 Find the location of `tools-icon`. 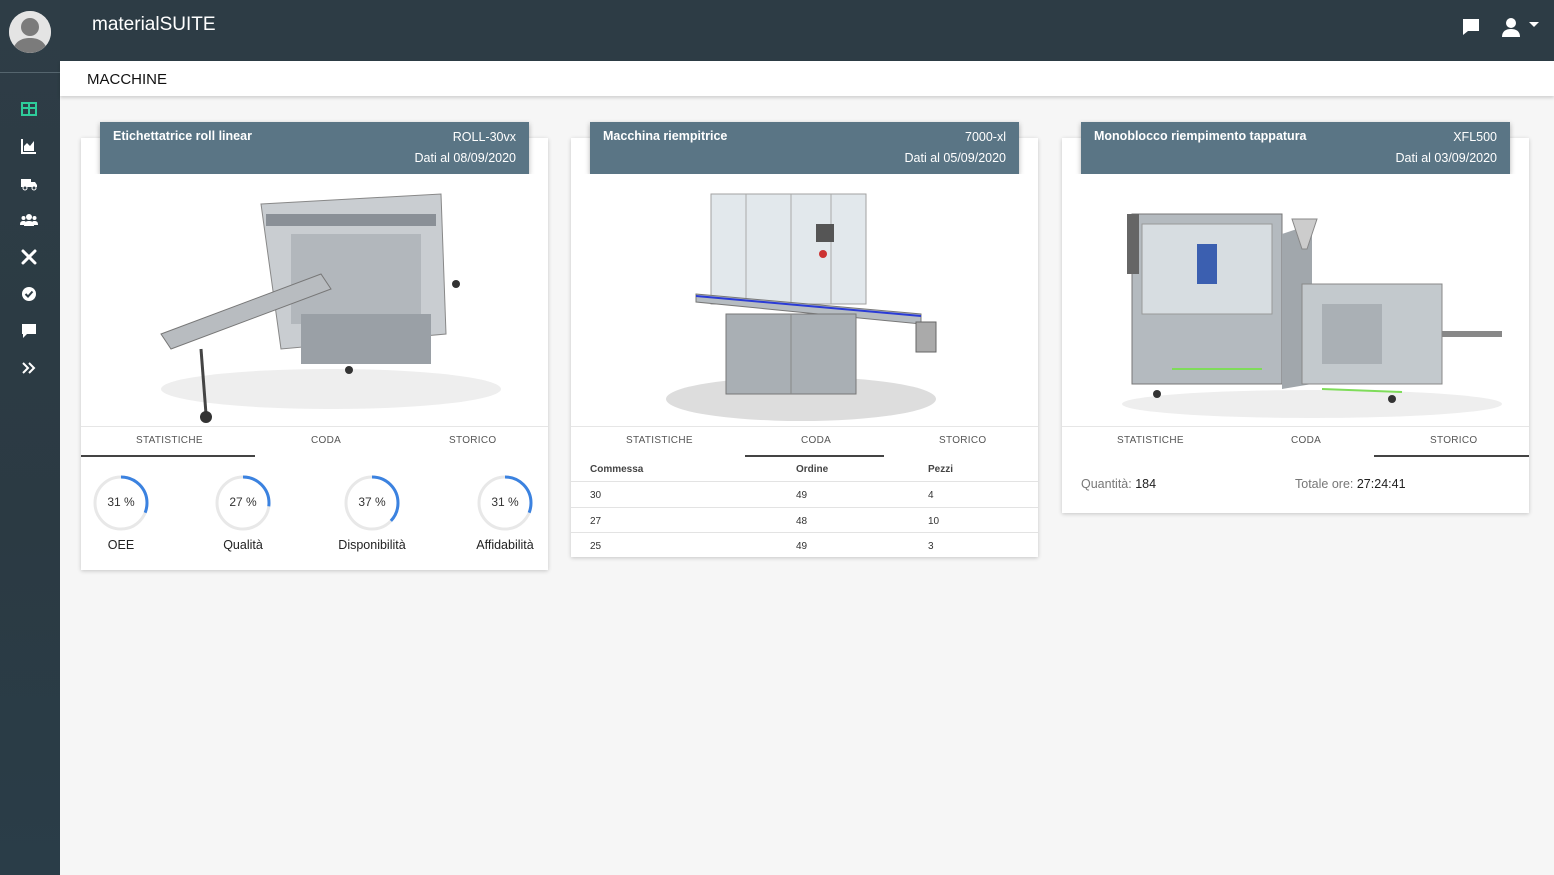

tools-icon is located at coordinates (29, 257).